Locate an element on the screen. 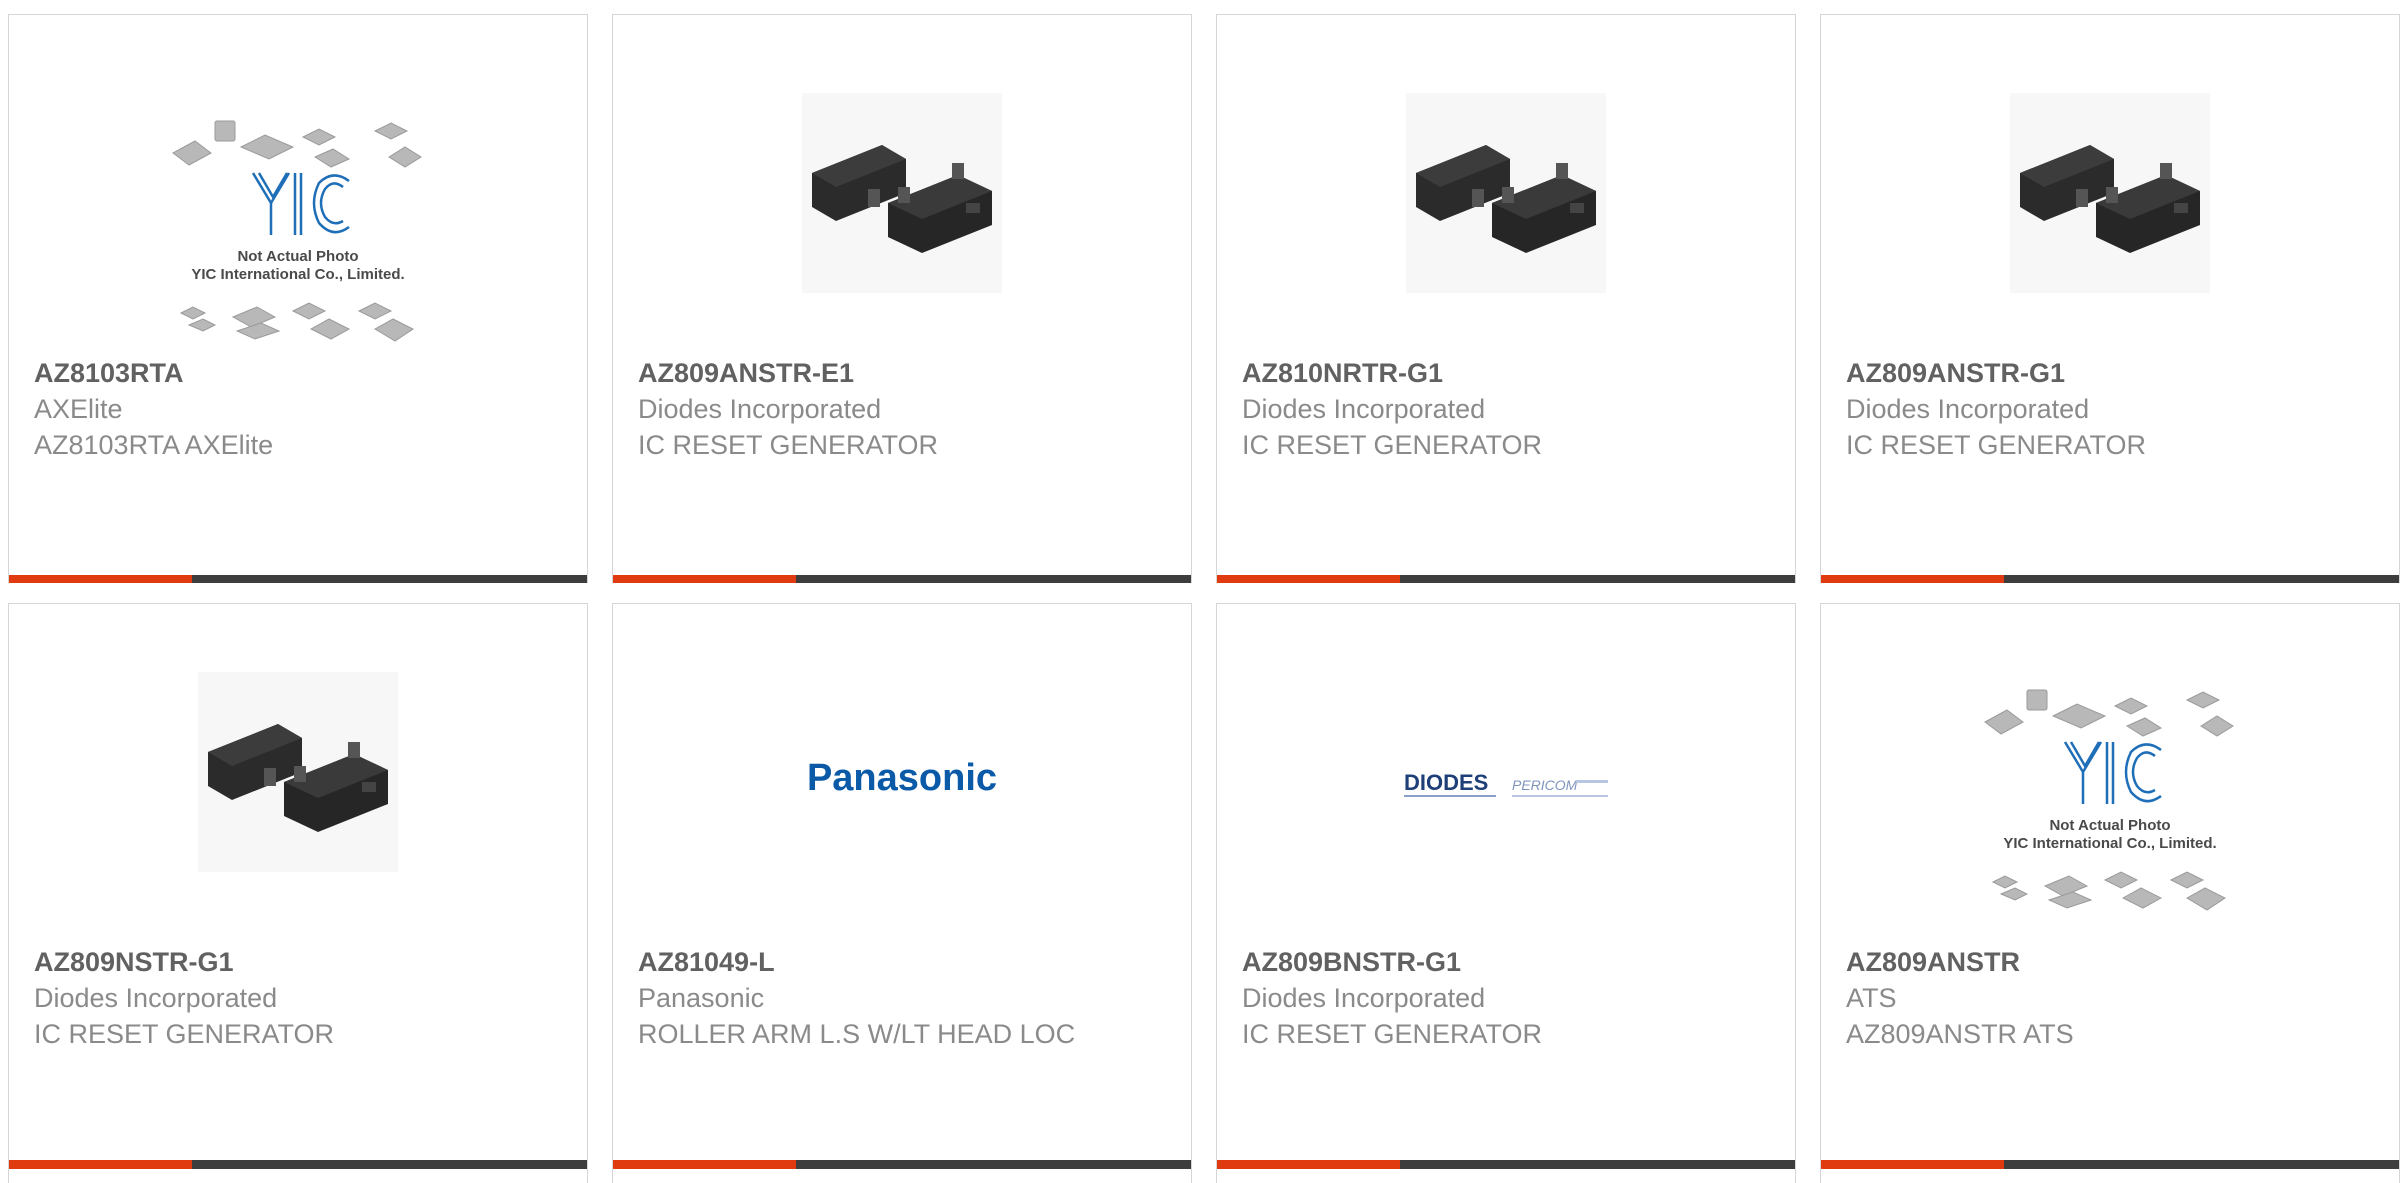 This screenshot has width=2400, height=1183. svg-text: Panasonic is located at coordinates (902, 778).